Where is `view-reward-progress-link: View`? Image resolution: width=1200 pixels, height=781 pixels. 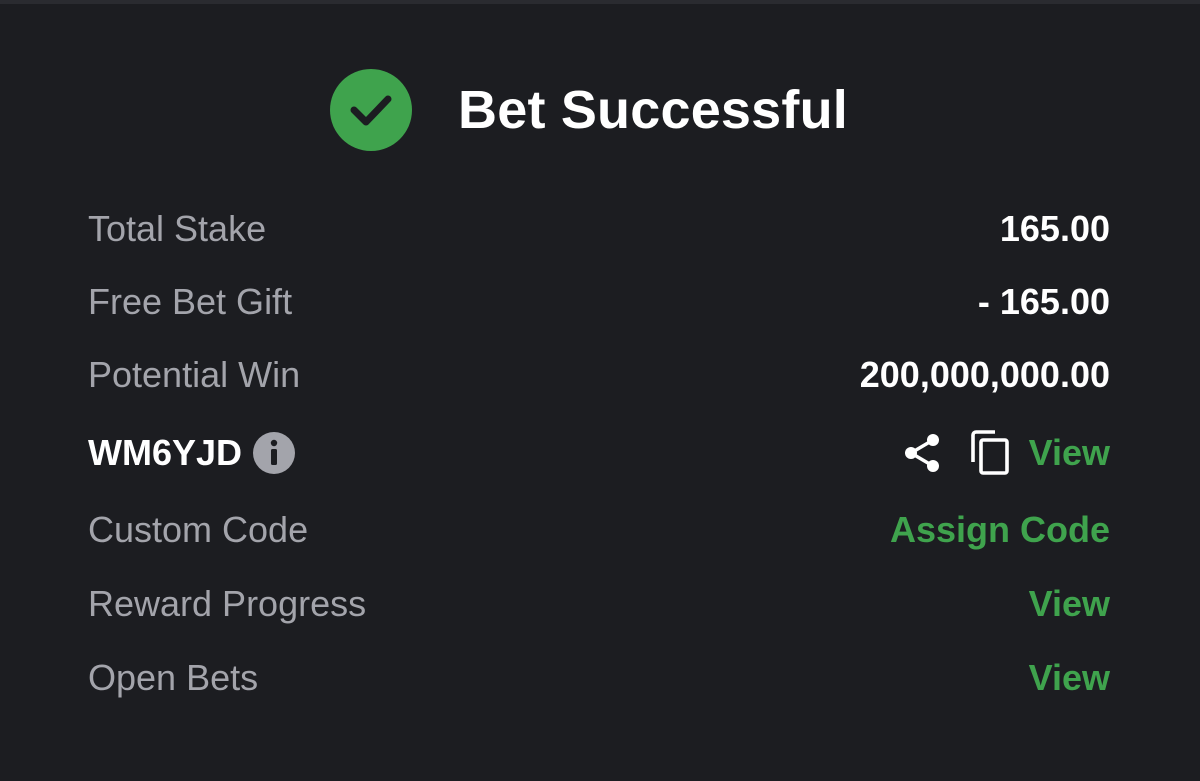 view-reward-progress-link: View is located at coordinates (1069, 604).